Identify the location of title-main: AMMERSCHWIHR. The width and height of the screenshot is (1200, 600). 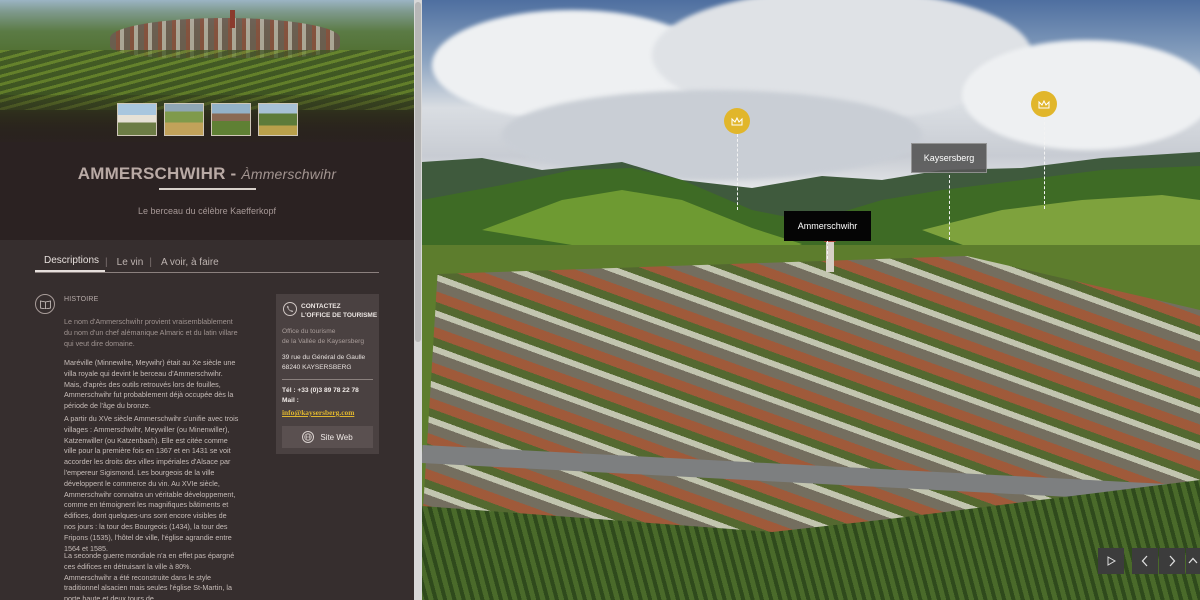
(151, 173).